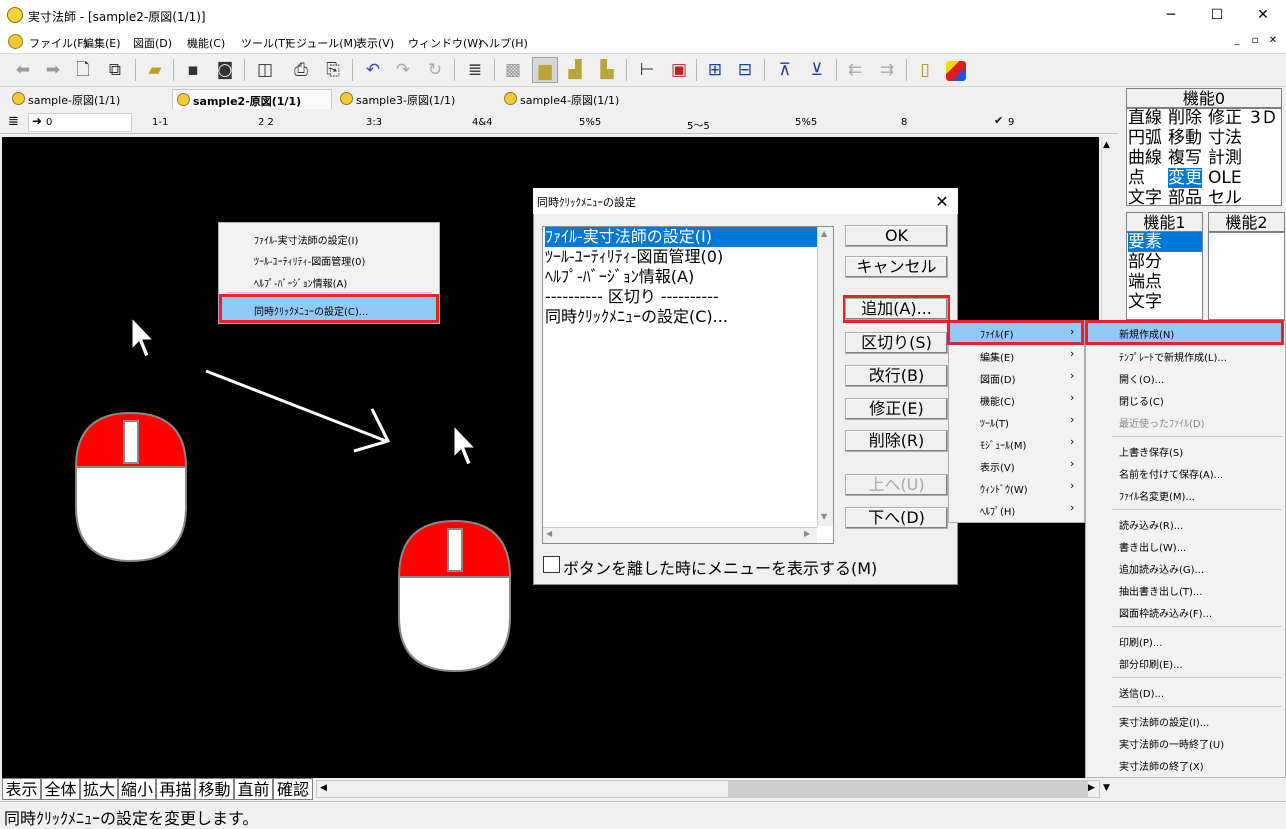 This screenshot has height=829, width=1286. Describe the element at coordinates (435, 70) in the screenshot. I see `repeat-icon: ↻` at that location.